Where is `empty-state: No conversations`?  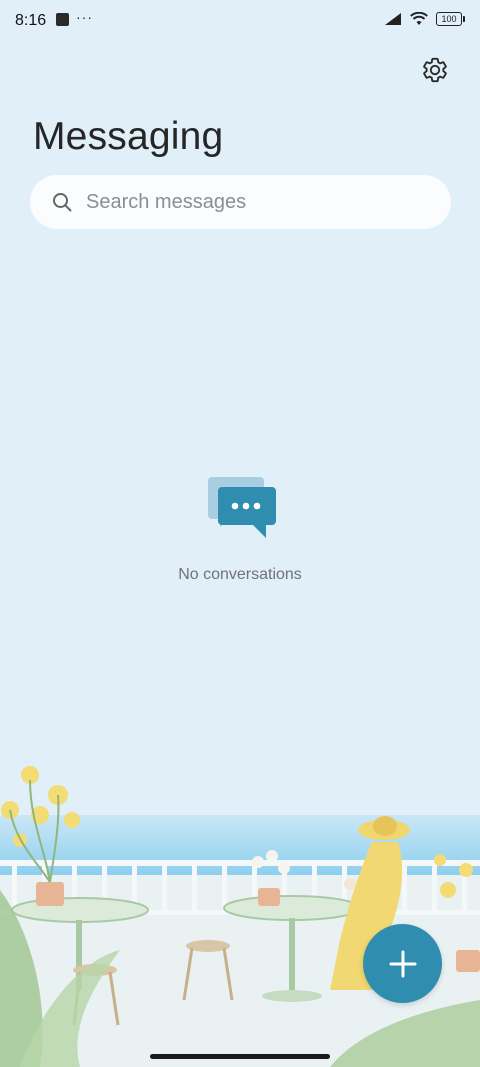
empty-state: No conversations is located at coordinates (240, 529).